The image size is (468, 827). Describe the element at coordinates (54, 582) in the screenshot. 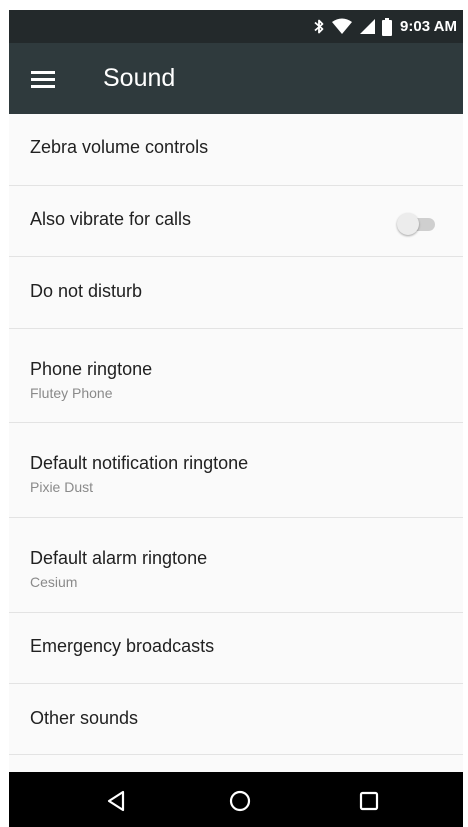

I see `setting-subtitle: Cesium` at that location.